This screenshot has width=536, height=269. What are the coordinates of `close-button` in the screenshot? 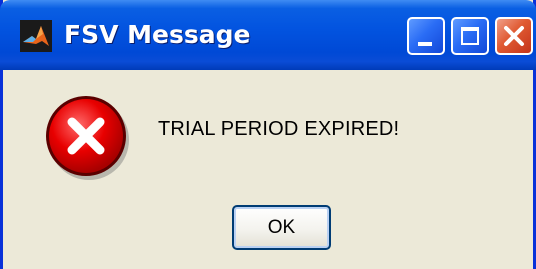 It's located at (514, 36).